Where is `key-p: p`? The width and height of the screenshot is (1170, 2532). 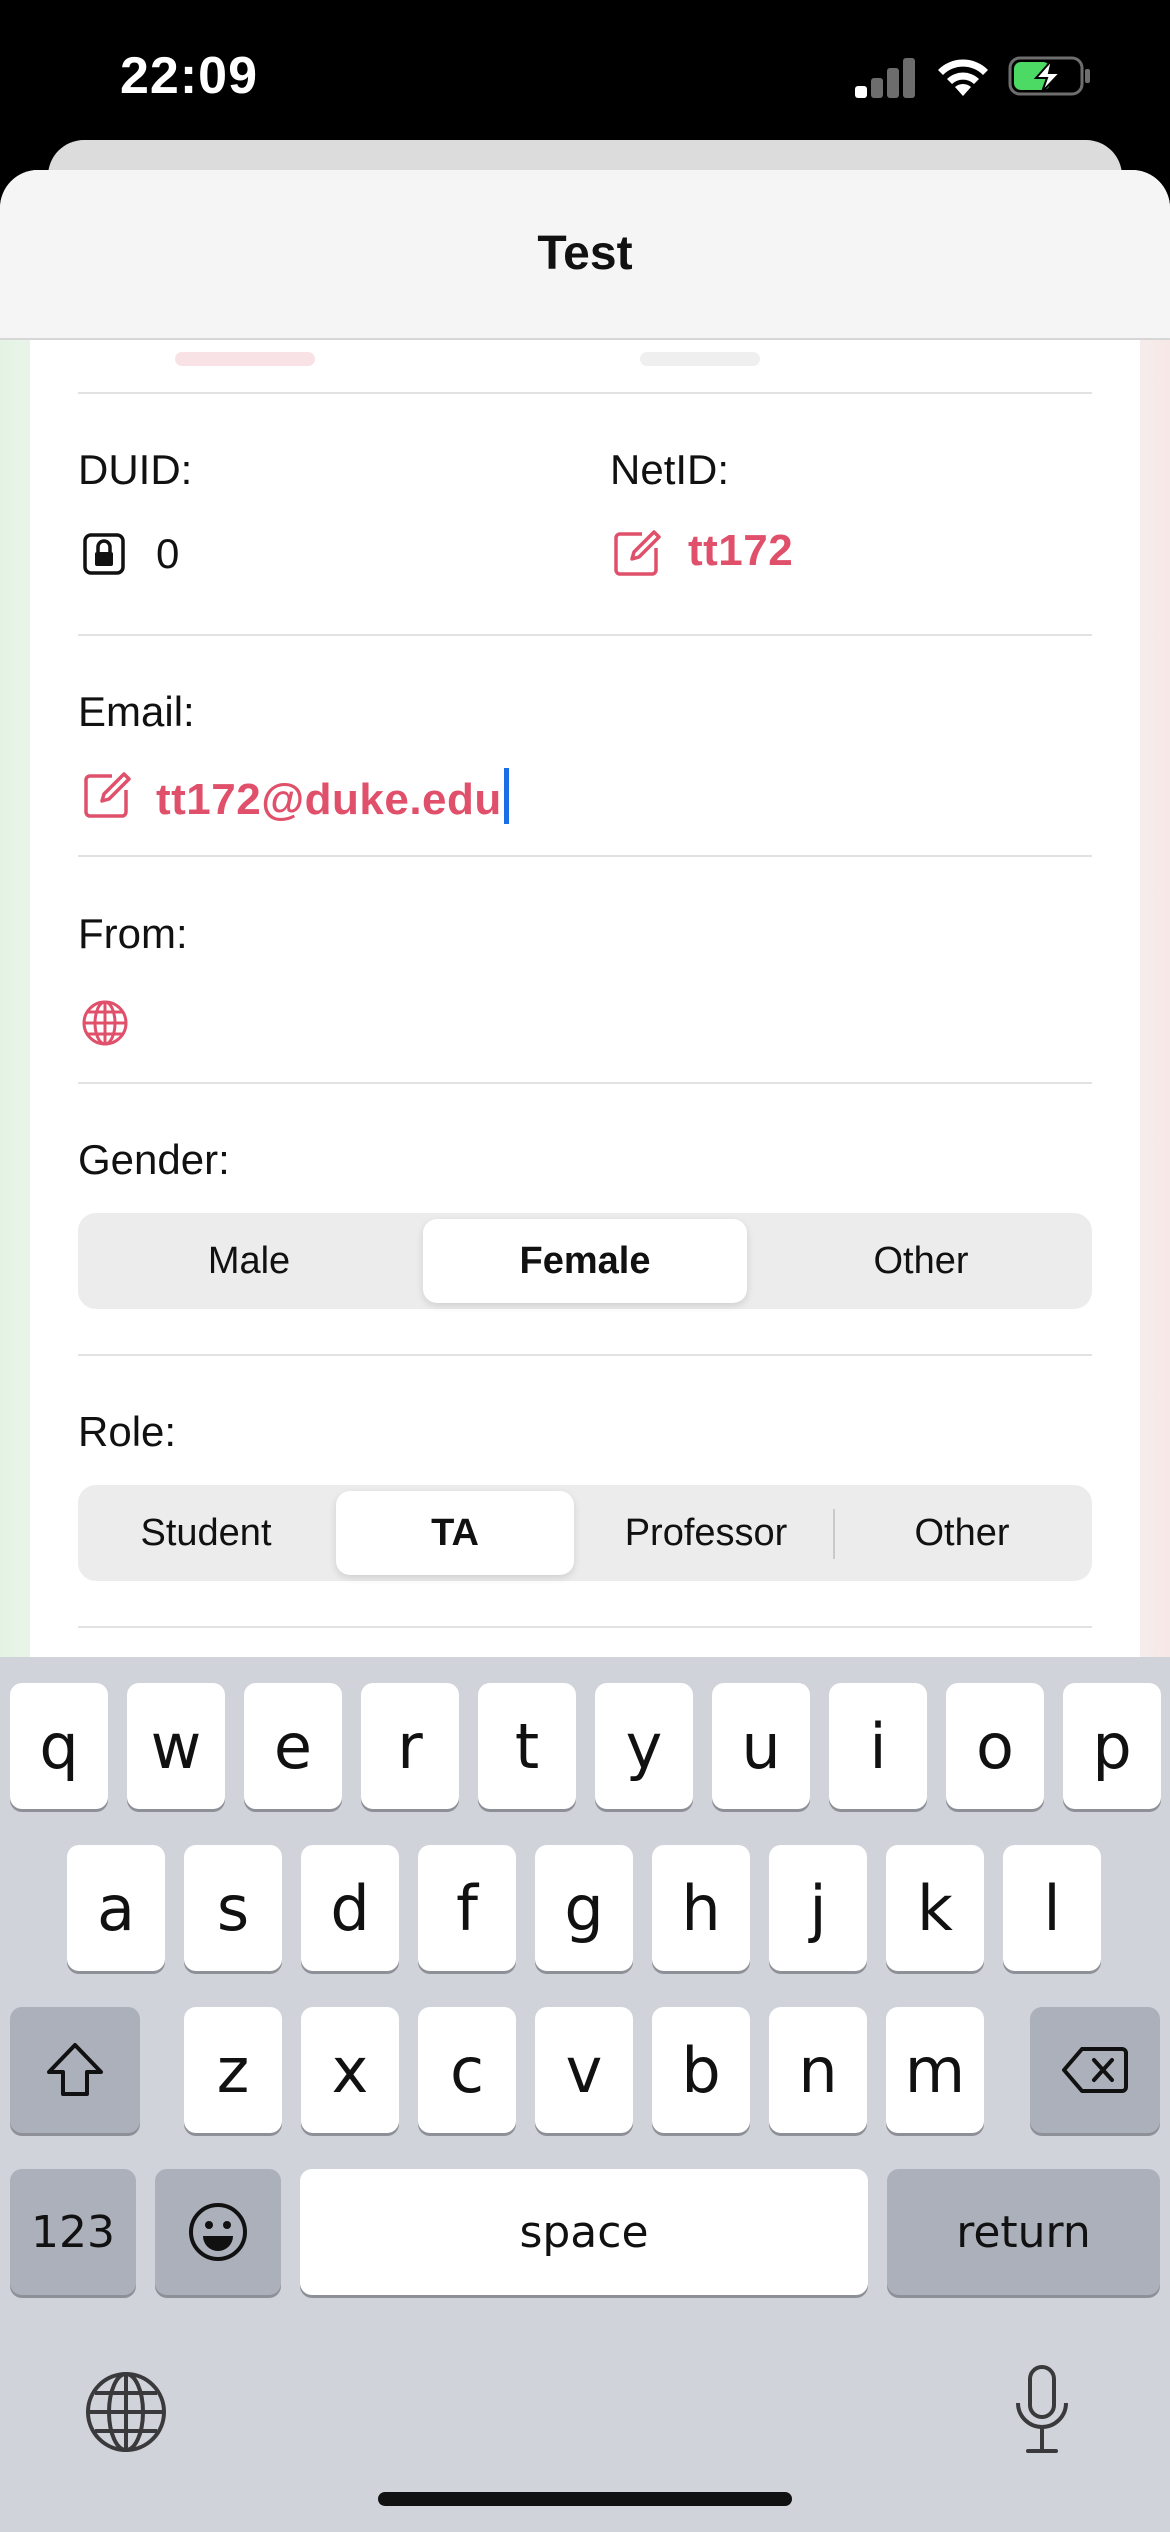 key-p: p is located at coordinates (1112, 1746).